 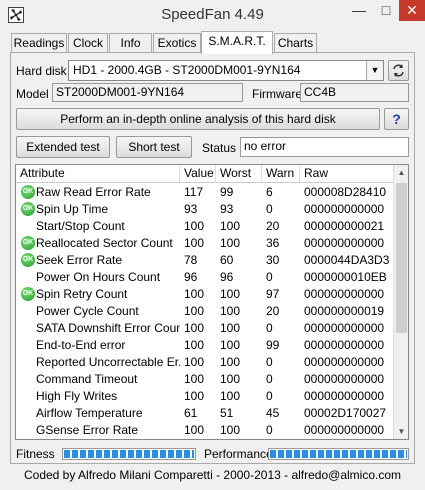 What do you see at coordinates (129, 454) in the screenshot?
I see `fitness-bar` at bounding box center [129, 454].